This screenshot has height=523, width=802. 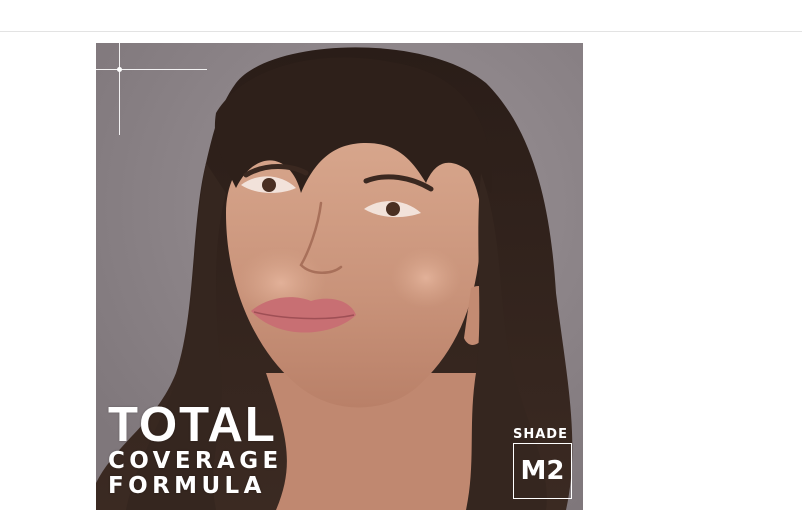 What do you see at coordinates (151, 69) in the screenshot?
I see `crosshair-horizontal-line` at bounding box center [151, 69].